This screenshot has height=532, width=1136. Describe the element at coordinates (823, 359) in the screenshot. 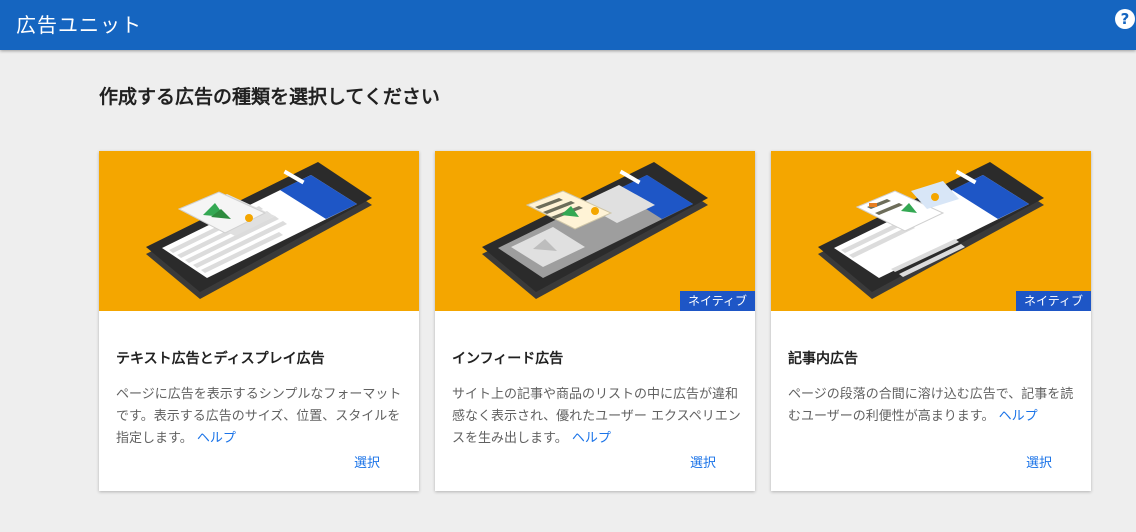

I see `card-title: 記事内広告` at that location.